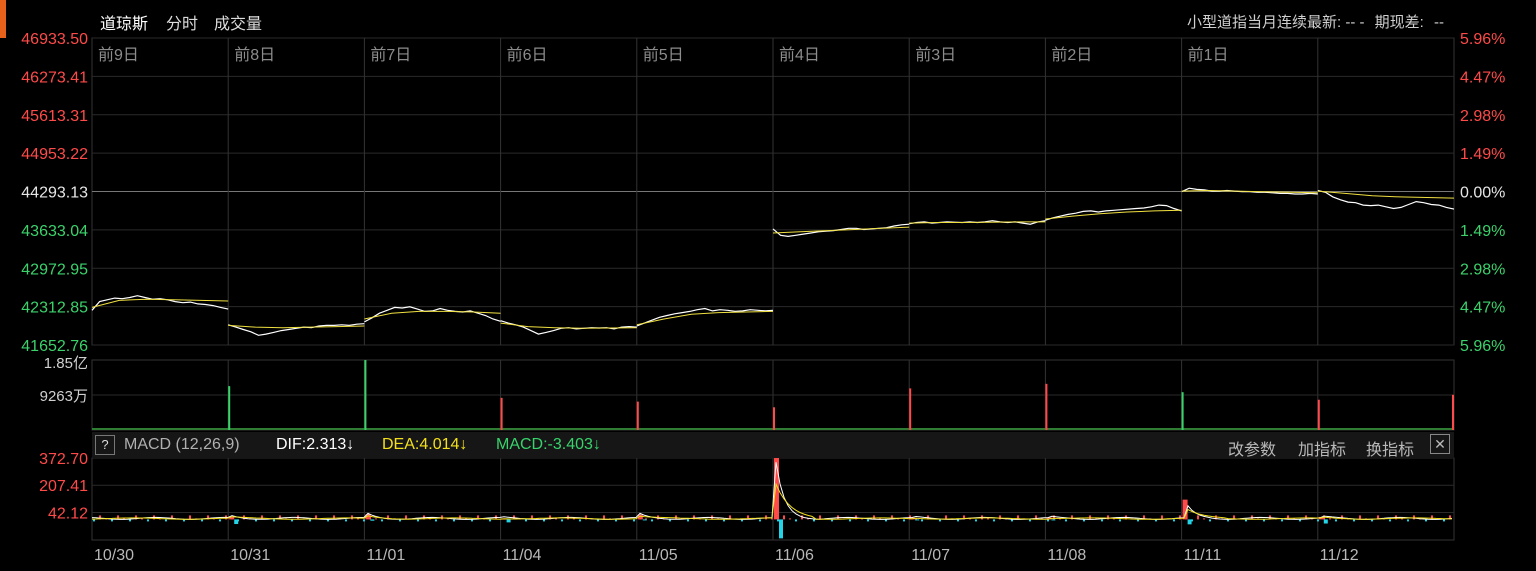 The width and height of the screenshot is (1536, 571). What do you see at coordinates (1440, 444) in the screenshot?
I see `close-icon: ✕` at bounding box center [1440, 444].